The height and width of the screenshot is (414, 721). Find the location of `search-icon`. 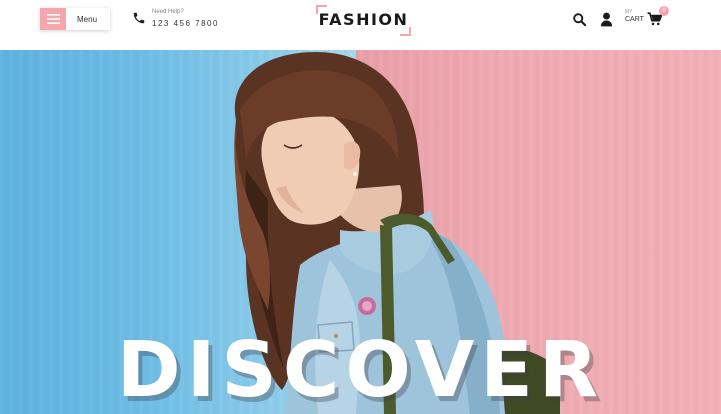

search-icon is located at coordinates (579, 19).